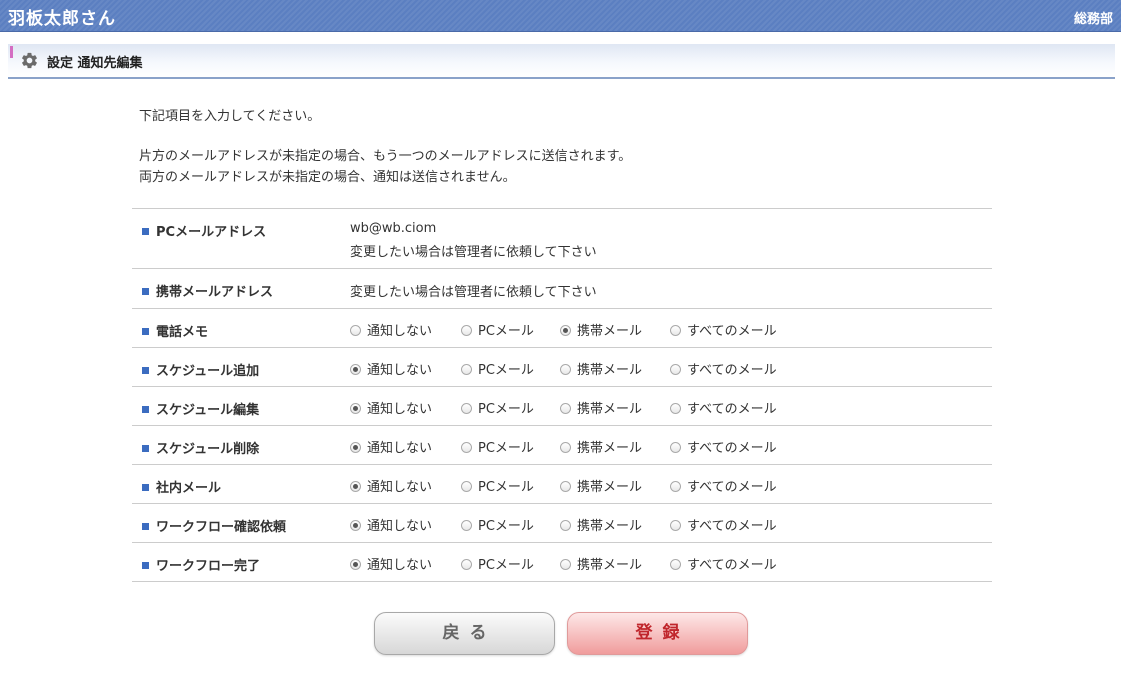 The width and height of the screenshot is (1121, 687). What do you see at coordinates (560, 16) in the screenshot?
I see `top-bar: 羽板太郎さん 総務部` at bounding box center [560, 16].